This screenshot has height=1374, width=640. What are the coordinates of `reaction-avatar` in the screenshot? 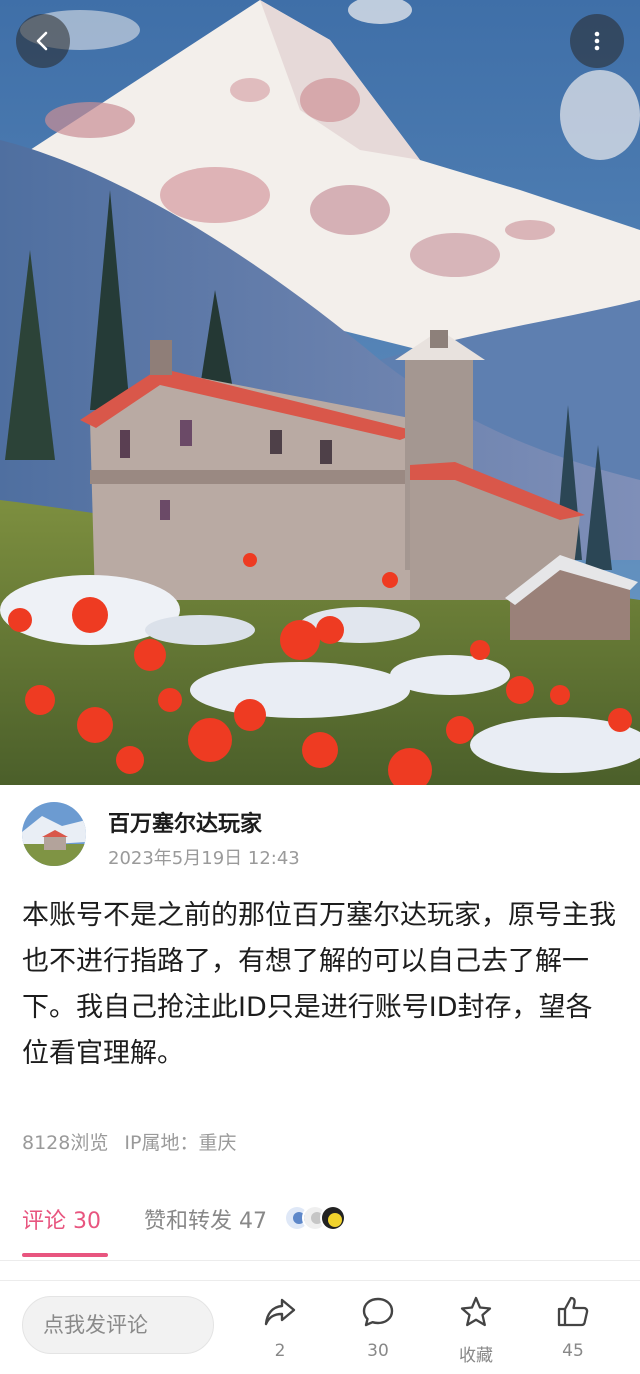 It's located at (333, 1218).